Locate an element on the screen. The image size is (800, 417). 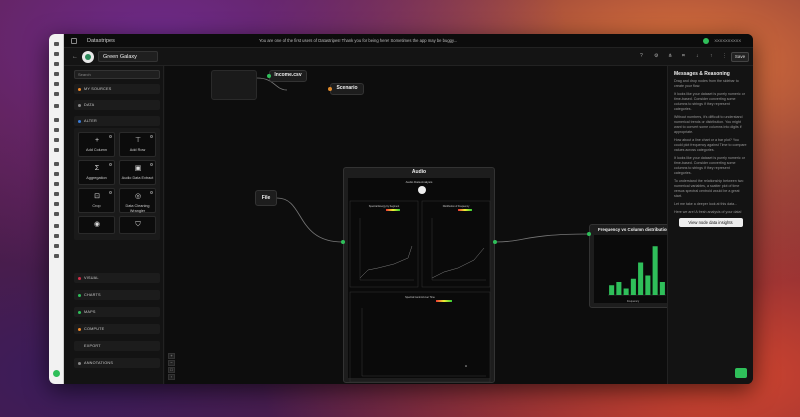
sidebar-toggle-icon is located at coordinates (74, 41).